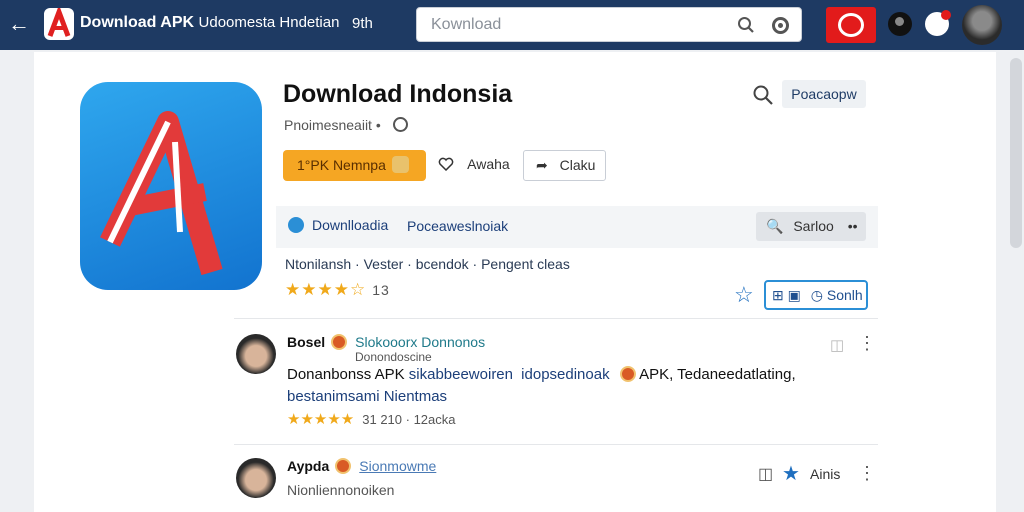  Describe the element at coordinates (341, 165) in the screenshot. I see `install-label: 1°PK Nemnpa` at that location.